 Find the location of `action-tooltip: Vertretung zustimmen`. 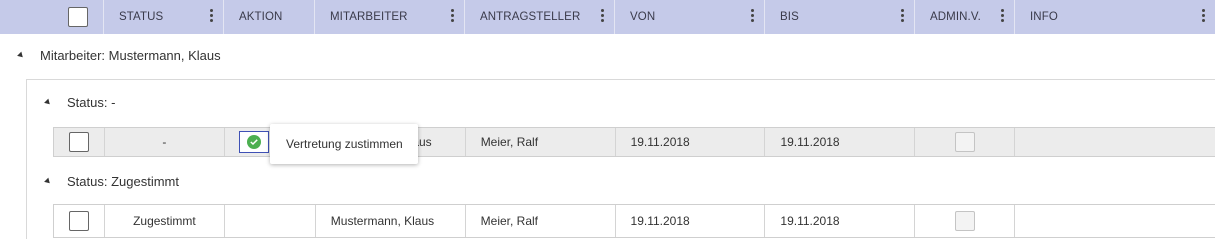

action-tooltip: Vertretung zustimmen is located at coordinates (344, 144).